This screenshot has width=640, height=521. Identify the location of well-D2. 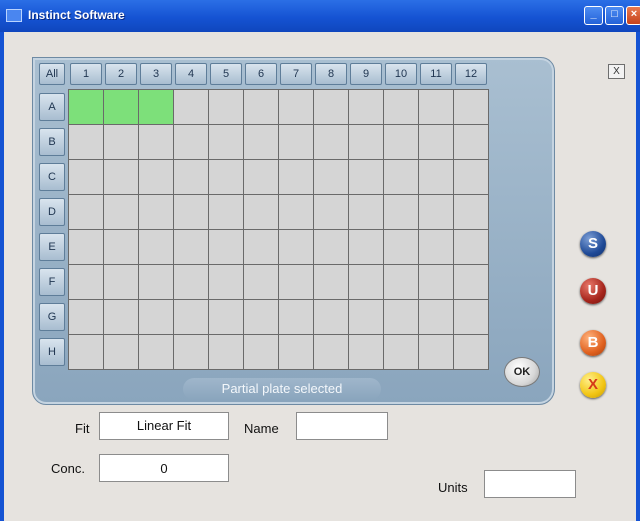
(121, 212).